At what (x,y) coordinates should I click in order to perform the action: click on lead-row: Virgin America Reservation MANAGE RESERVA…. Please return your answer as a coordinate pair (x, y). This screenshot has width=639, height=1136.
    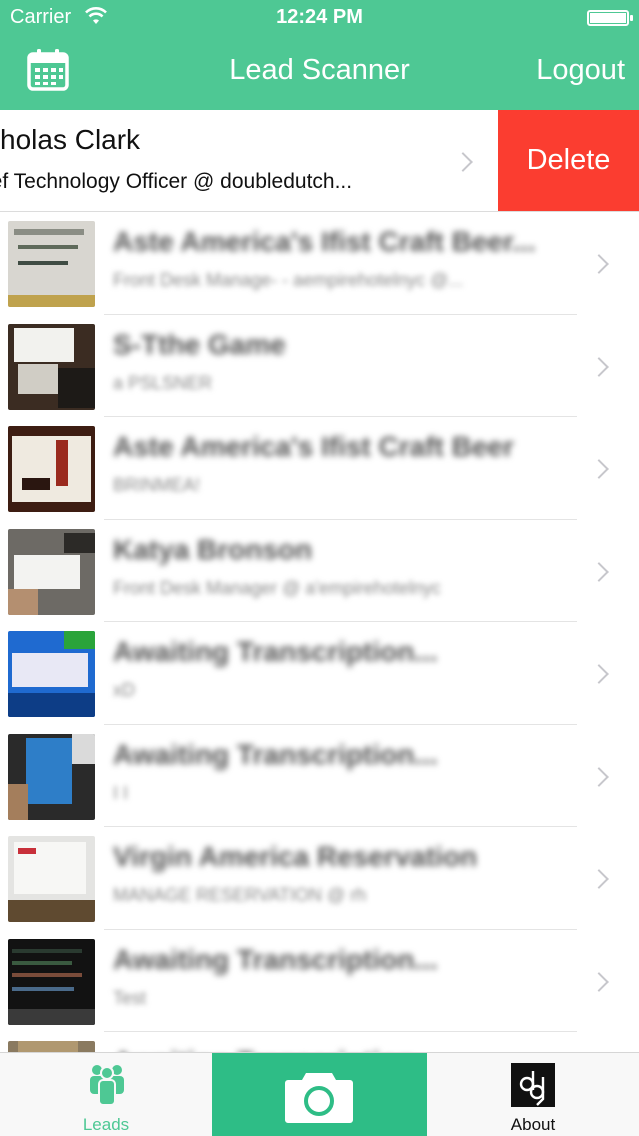
    Looking at the image, I should click on (319, 878).